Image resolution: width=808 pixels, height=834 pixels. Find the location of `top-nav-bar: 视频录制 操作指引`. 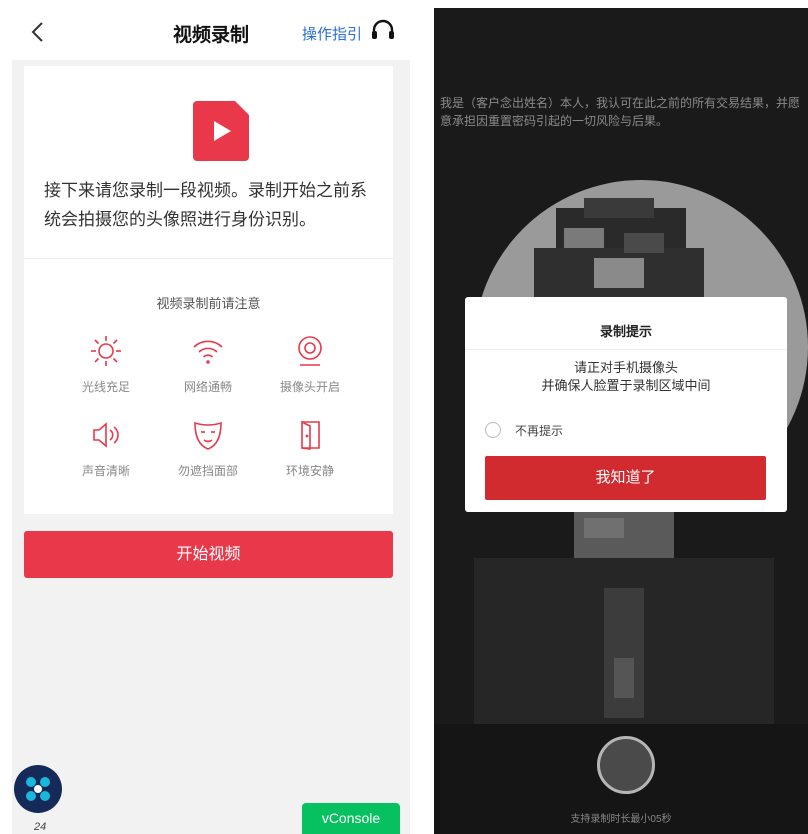

top-nav-bar: 视频录制 操作指引 is located at coordinates (211, 30).